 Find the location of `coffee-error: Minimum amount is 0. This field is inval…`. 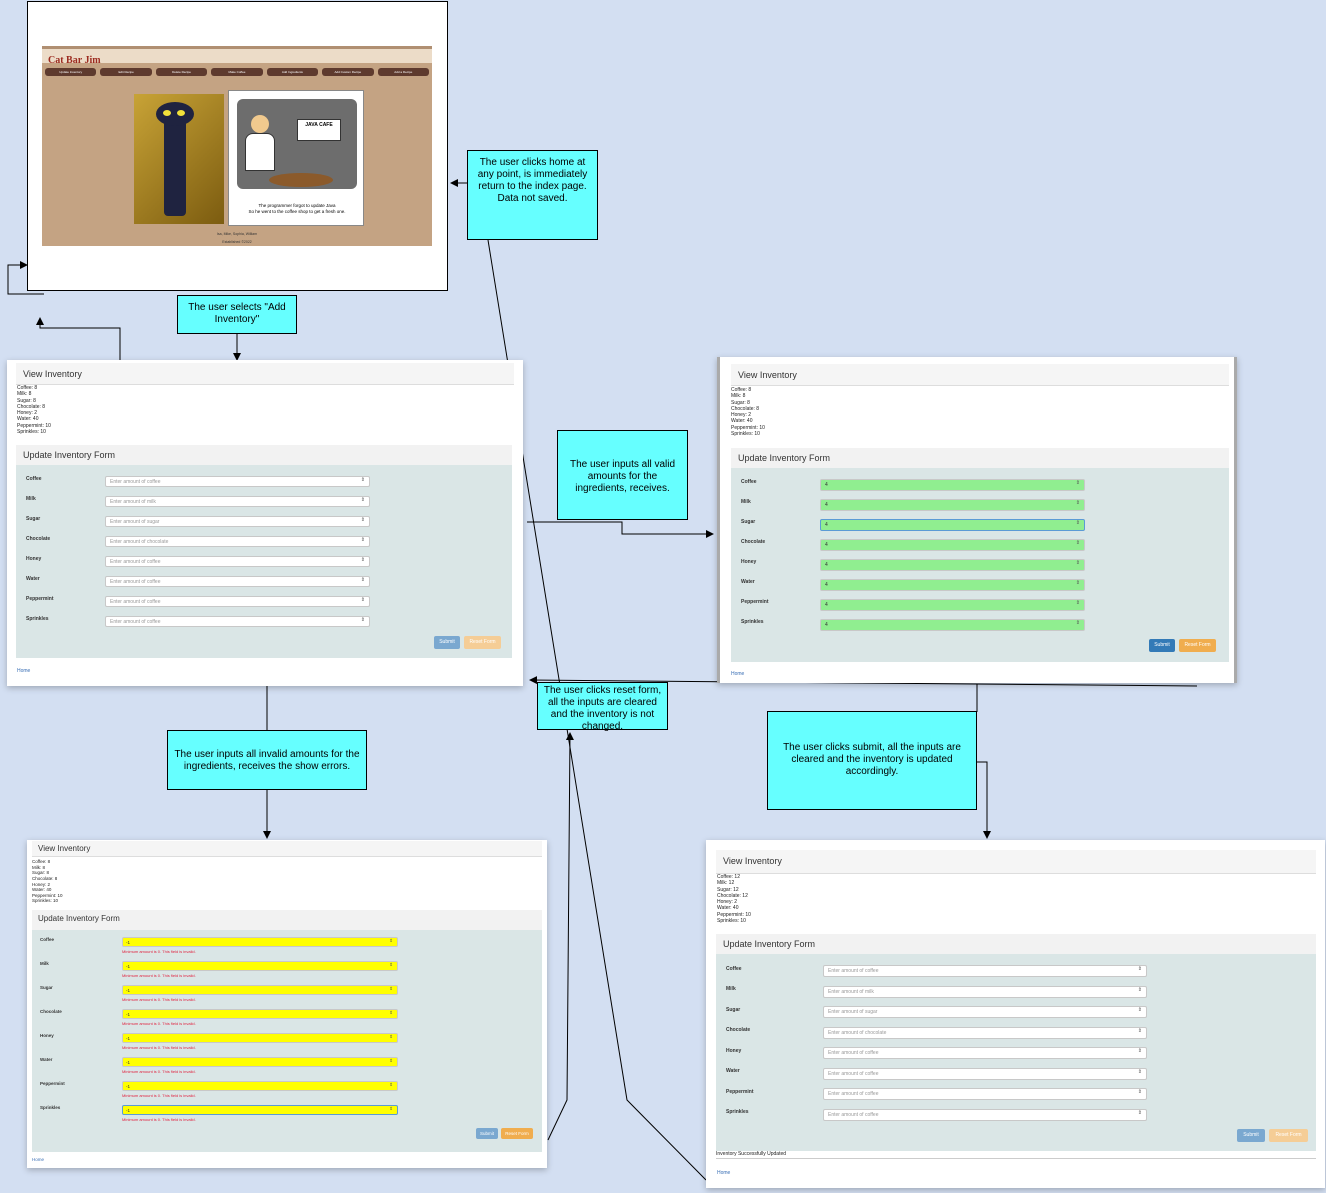

coffee-error: Minimum amount is 0. This field is inval… is located at coordinates (159, 951).